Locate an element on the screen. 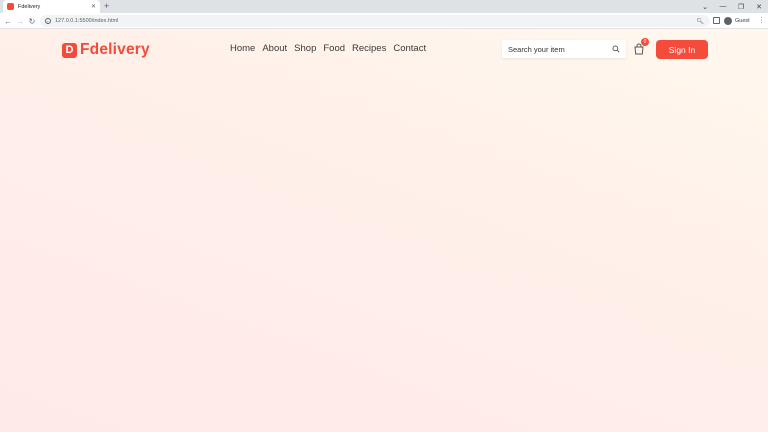 The height and width of the screenshot is (432, 768). new-tab-button: + is located at coordinates (106, 6).